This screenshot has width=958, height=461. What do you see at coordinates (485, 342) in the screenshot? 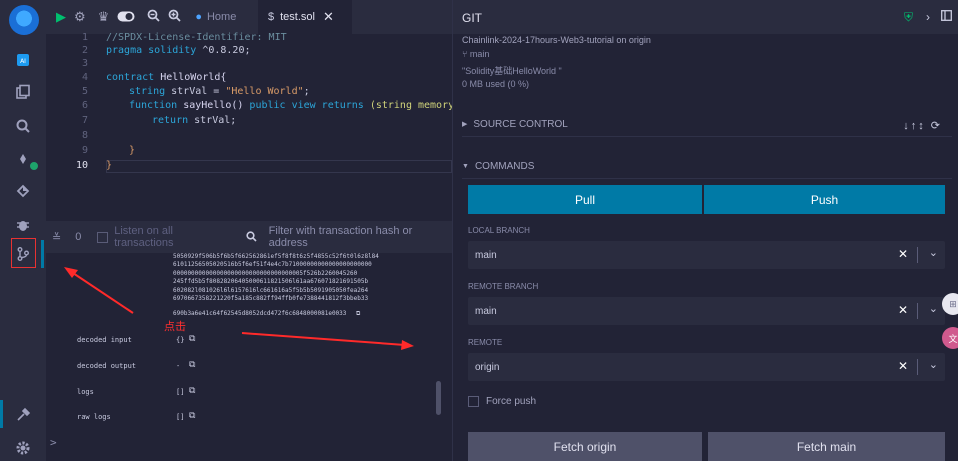
I see `remote-label: REMOTE` at bounding box center [485, 342].